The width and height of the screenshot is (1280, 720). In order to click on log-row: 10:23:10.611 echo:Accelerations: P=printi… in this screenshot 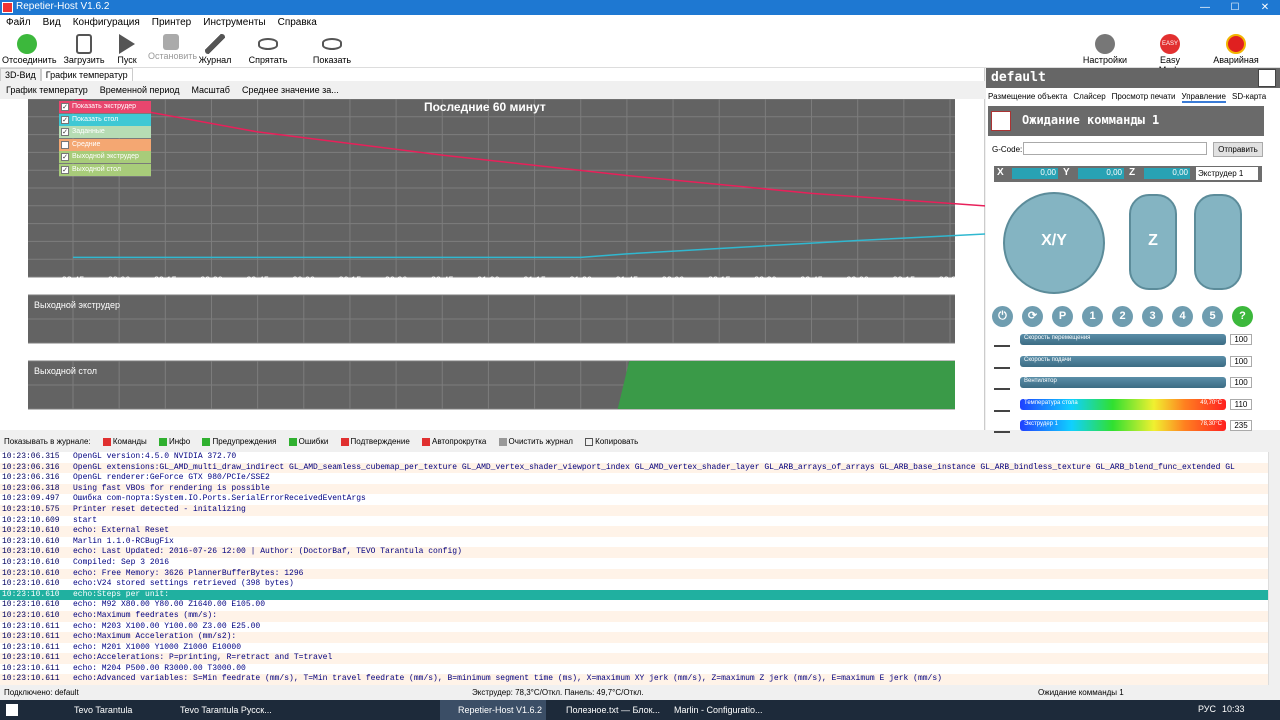, I will do `click(634, 658)`.